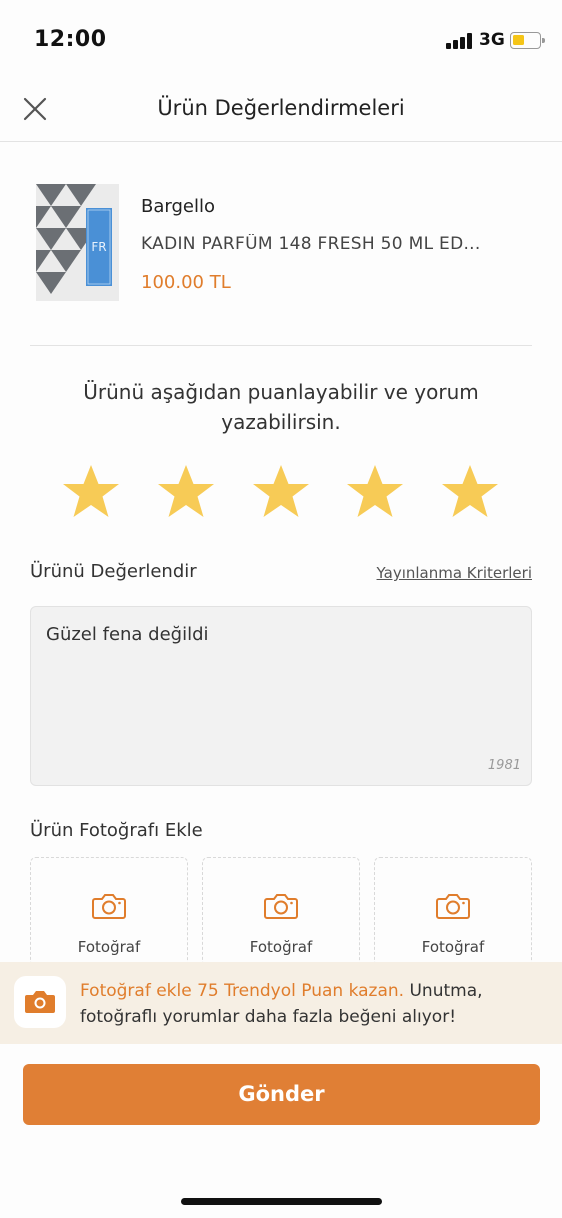 This screenshot has height=1218, width=562. What do you see at coordinates (281, 1094) in the screenshot?
I see `submit-button: Gönder` at bounding box center [281, 1094].